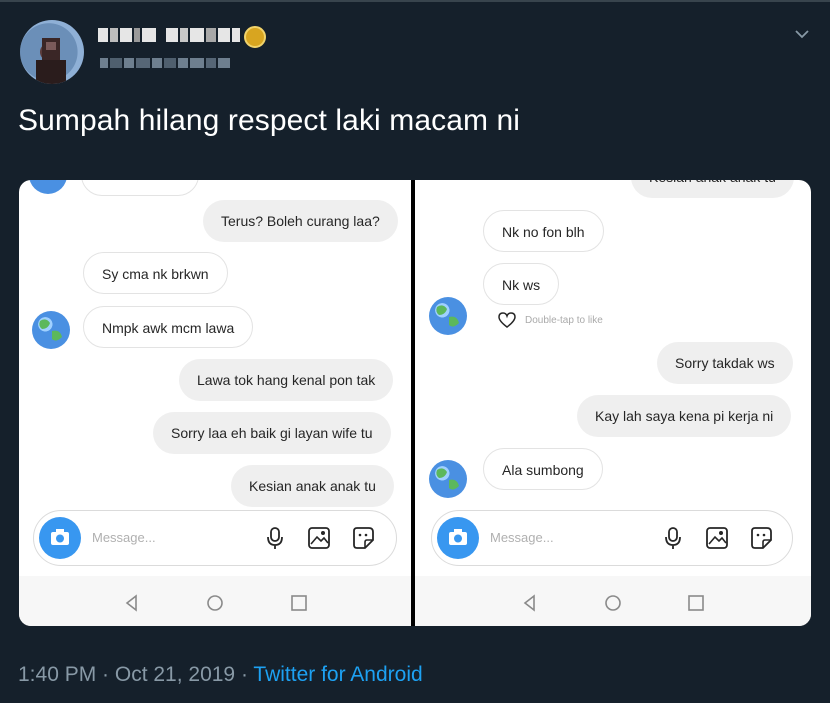 The image size is (830, 703). Describe the element at coordinates (684, 416) in the screenshot. I see `chat-bubble: Kay lah saya kena pi kerja ni` at that location.